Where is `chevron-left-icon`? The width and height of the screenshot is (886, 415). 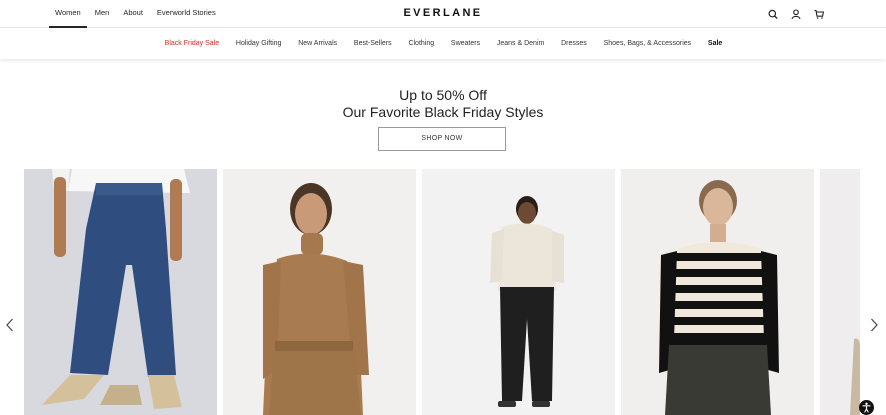
chevron-left-icon is located at coordinates (10, 325).